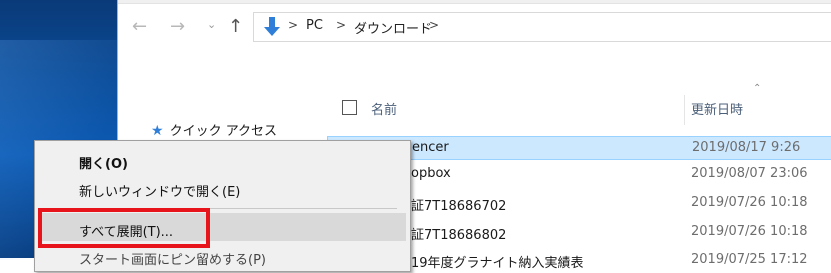  I want to click on file-name: 19年度グラナイト納入実績表, so click(497, 263).